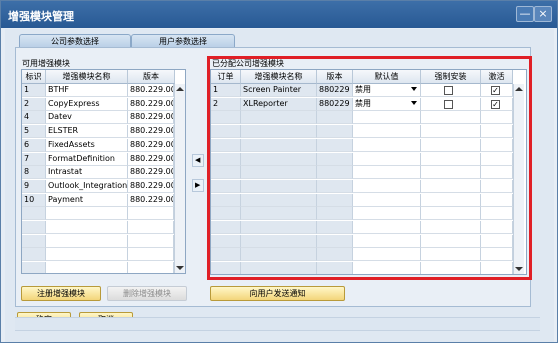 This screenshot has width=558, height=343. What do you see at coordinates (34, 159) in the screenshot?
I see `cell-id: 7` at bounding box center [34, 159].